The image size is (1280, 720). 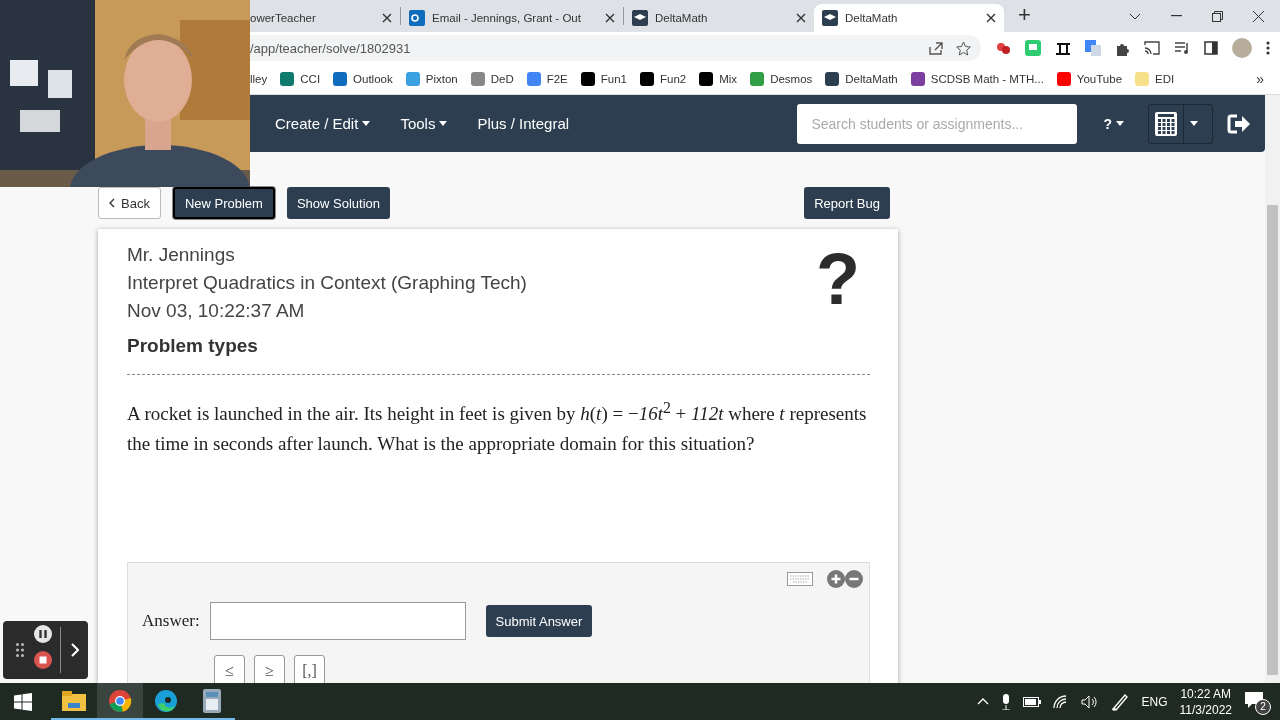 I want to click on restore-icon, so click(x=1217, y=16).